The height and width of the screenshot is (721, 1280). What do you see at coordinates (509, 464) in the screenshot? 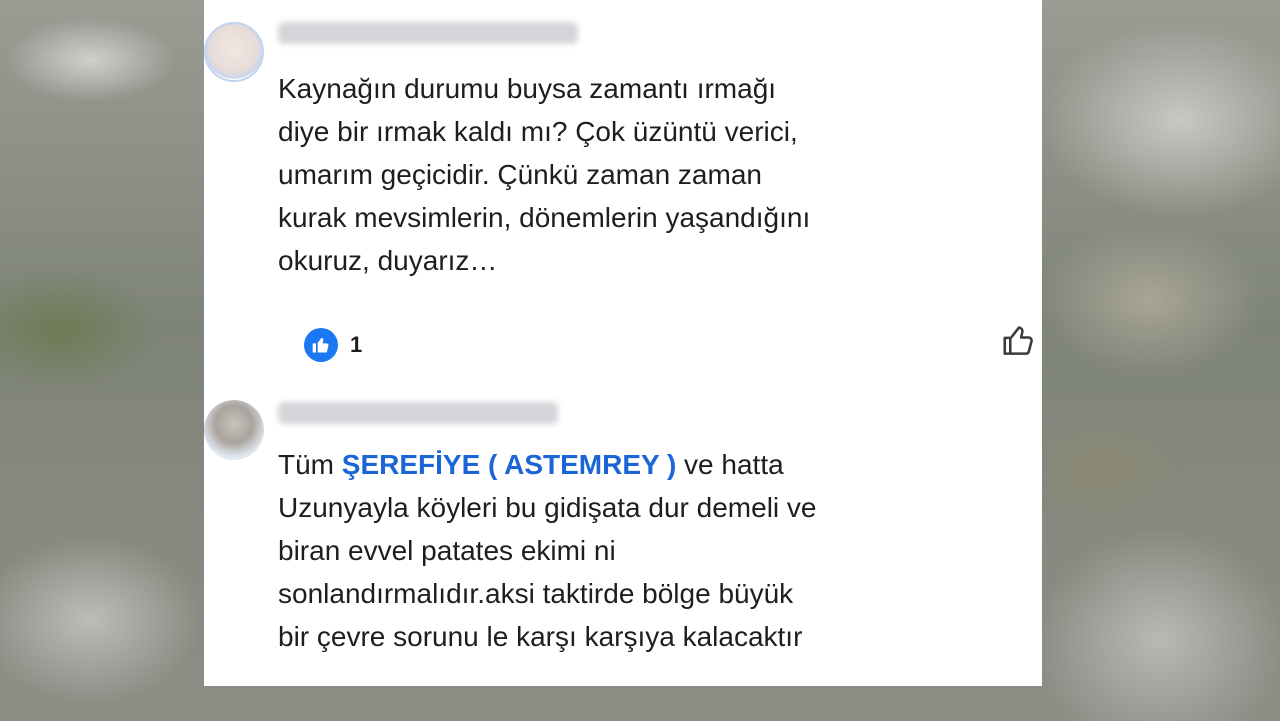
I see `mention-link: ŞEREFİYE ( ASTEMREY )` at bounding box center [509, 464].